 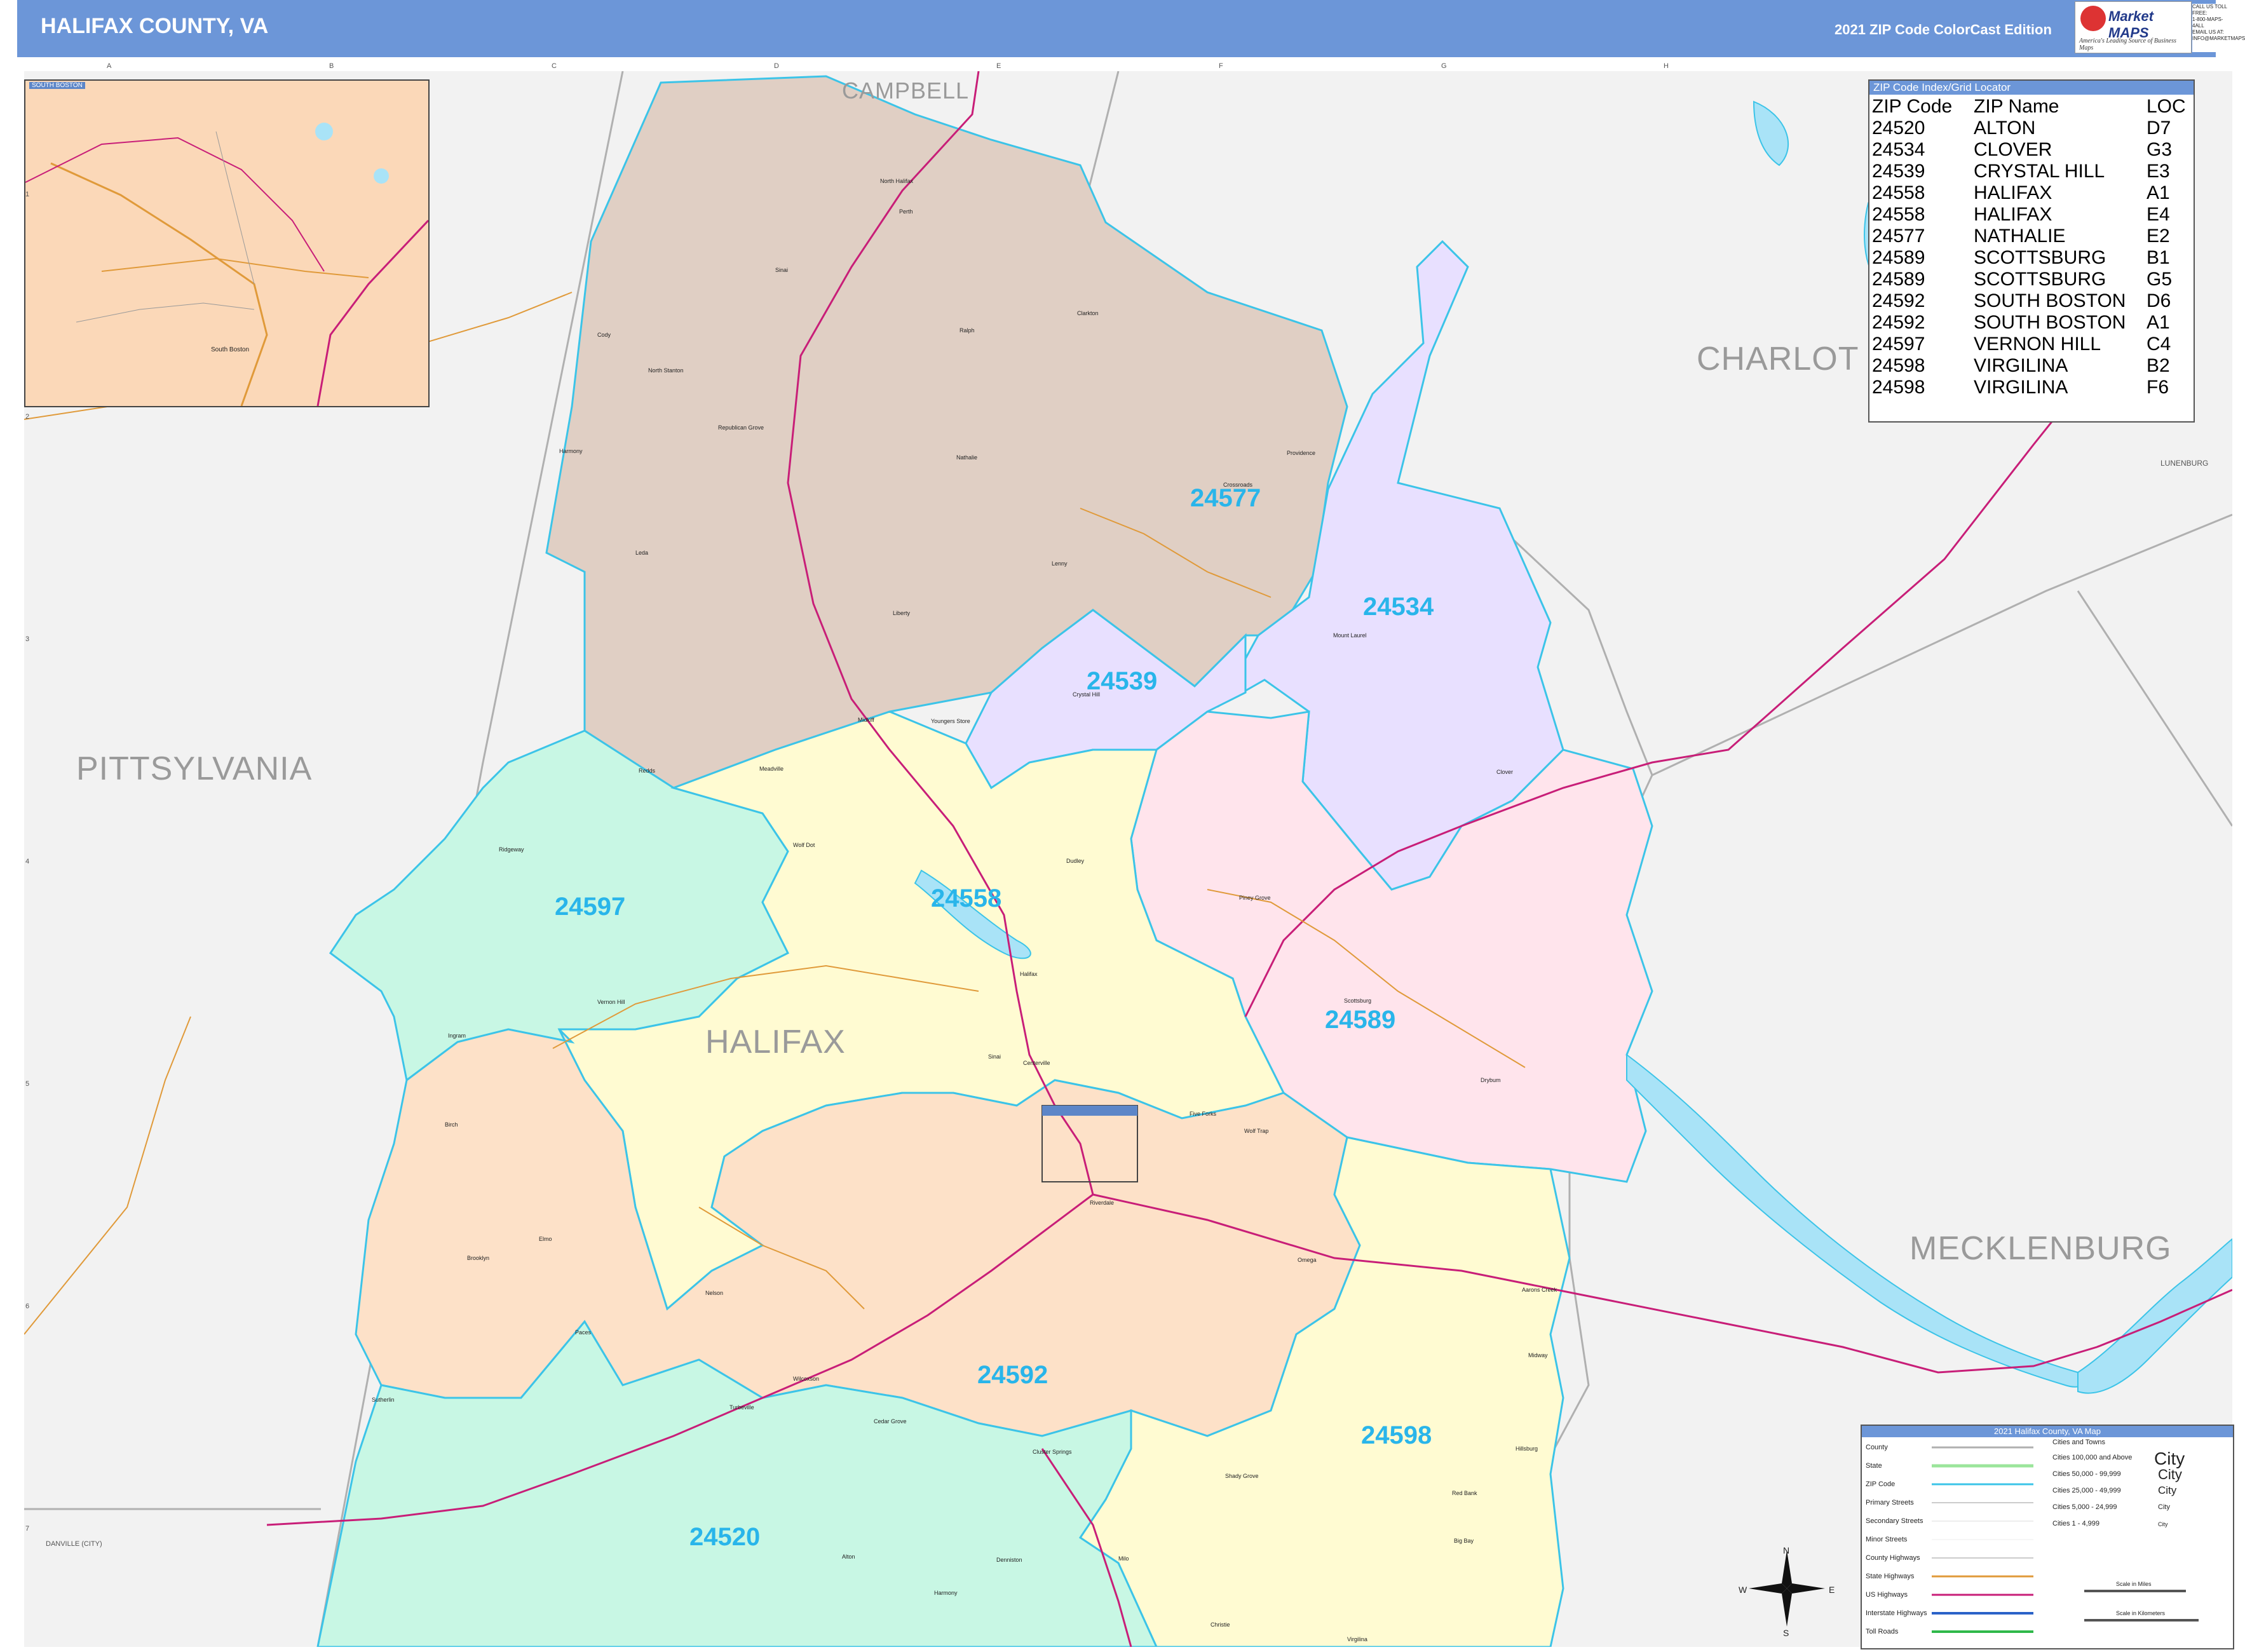 I want to click on zip-index-row: 24539 CRYSTAL HILL E3, so click(x=2031, y=172).